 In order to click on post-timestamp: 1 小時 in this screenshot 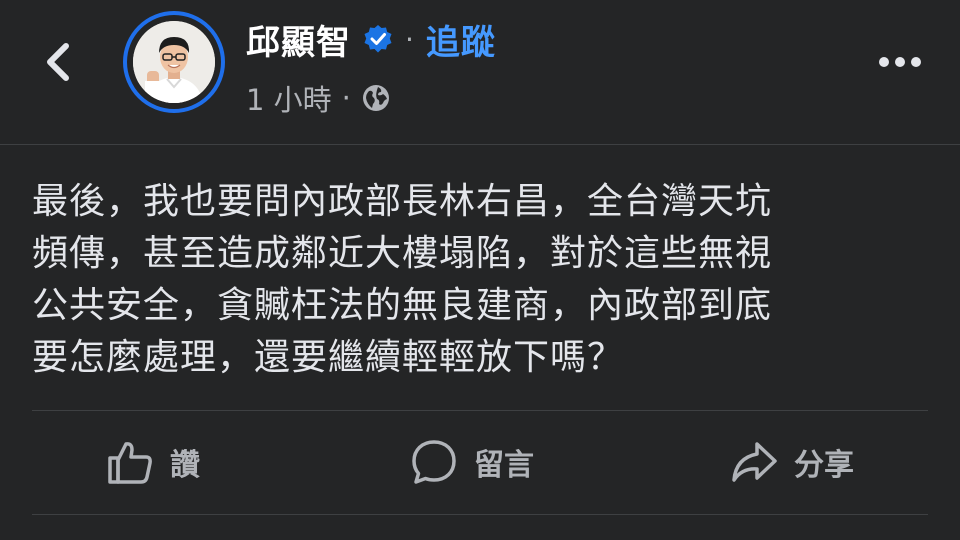, I will do `click(289, 98)`.